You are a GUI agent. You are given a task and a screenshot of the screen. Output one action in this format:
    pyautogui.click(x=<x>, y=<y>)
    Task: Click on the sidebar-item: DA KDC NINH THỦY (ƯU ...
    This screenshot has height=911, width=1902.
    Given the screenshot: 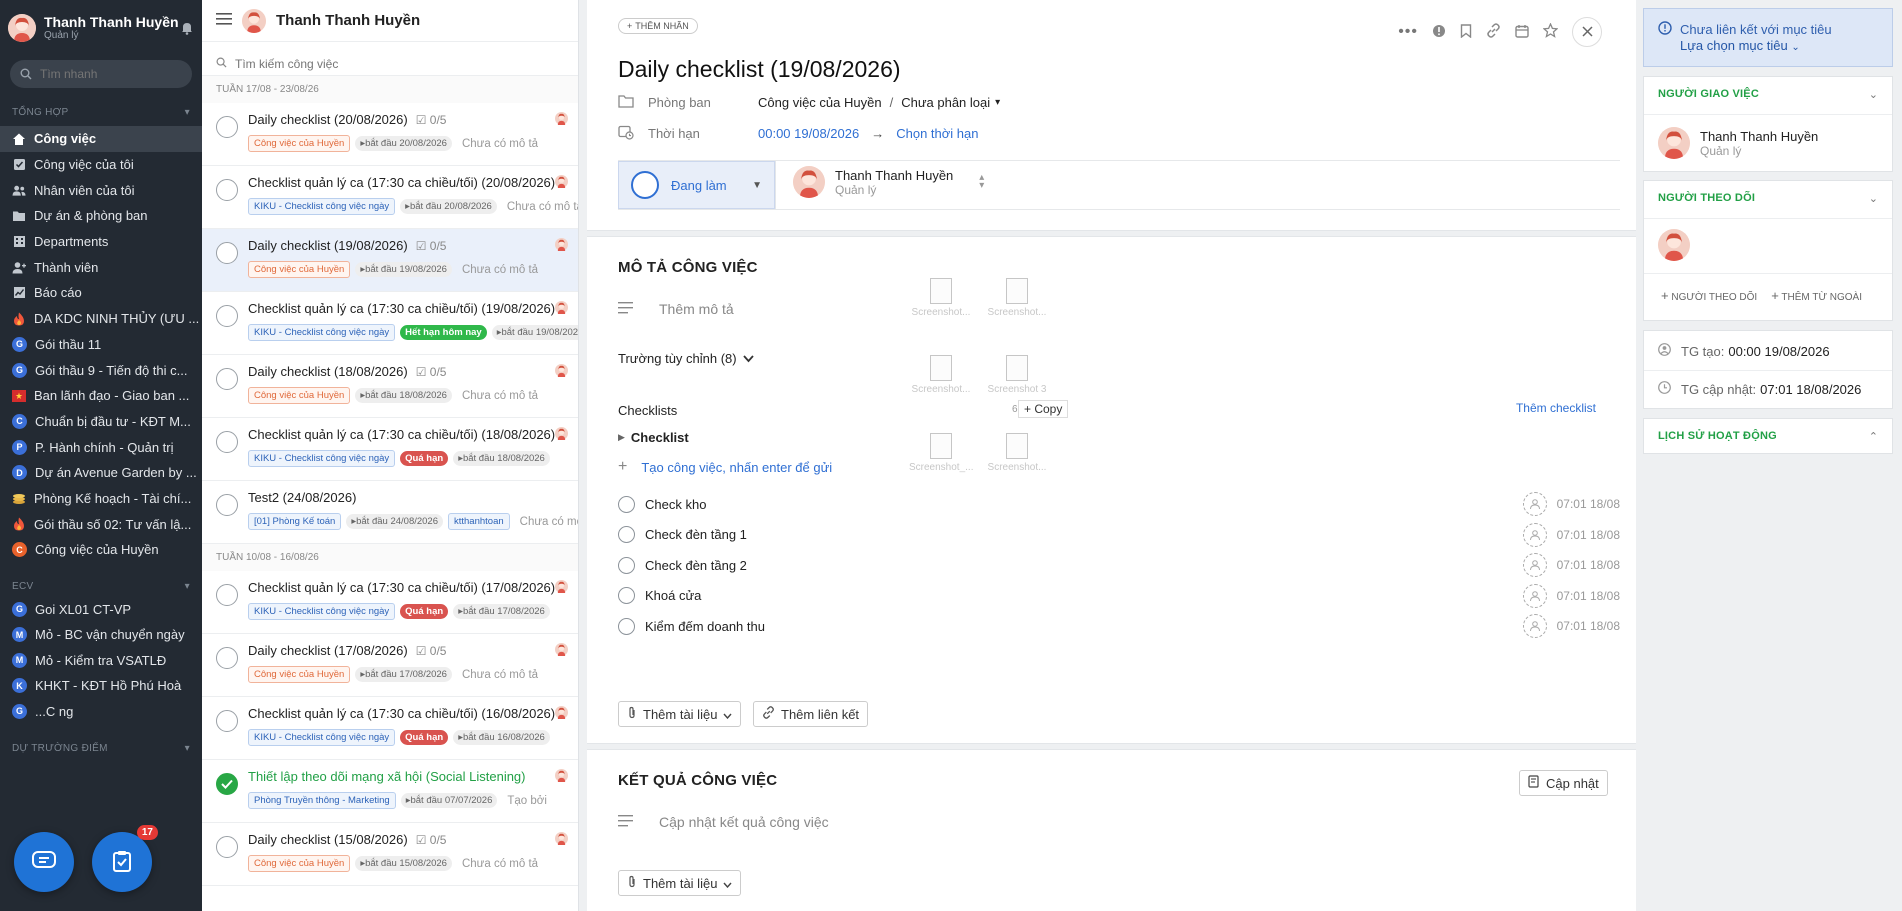 What is the action you would take?
    pyautogui.click(x=101, y=319)
    